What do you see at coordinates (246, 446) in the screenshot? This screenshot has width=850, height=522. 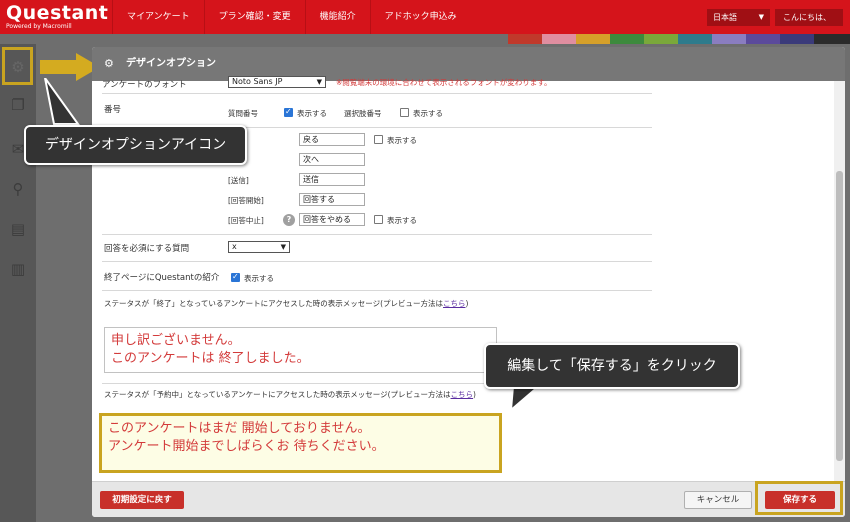 I see `scheduled-message-line-2: アンケート開始までしばらくお 待ちください。` at bounding box center [246, 446].